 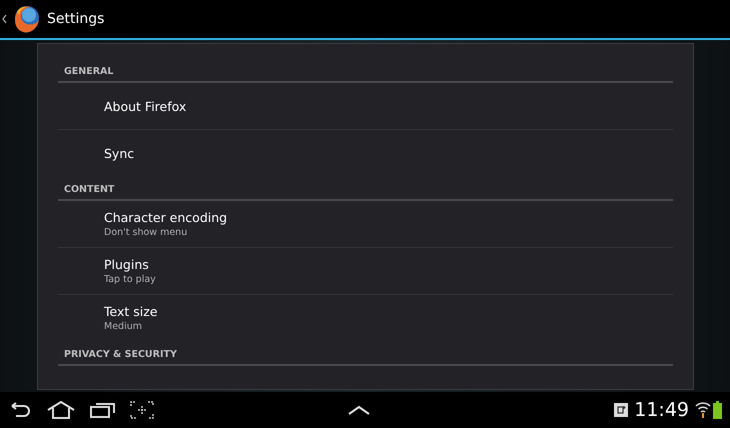 What do you see at coordinates (365, 354) in the screenshot?
I see `section-header: PRIVACY & SECURITY` at bounding box center [365, 354].